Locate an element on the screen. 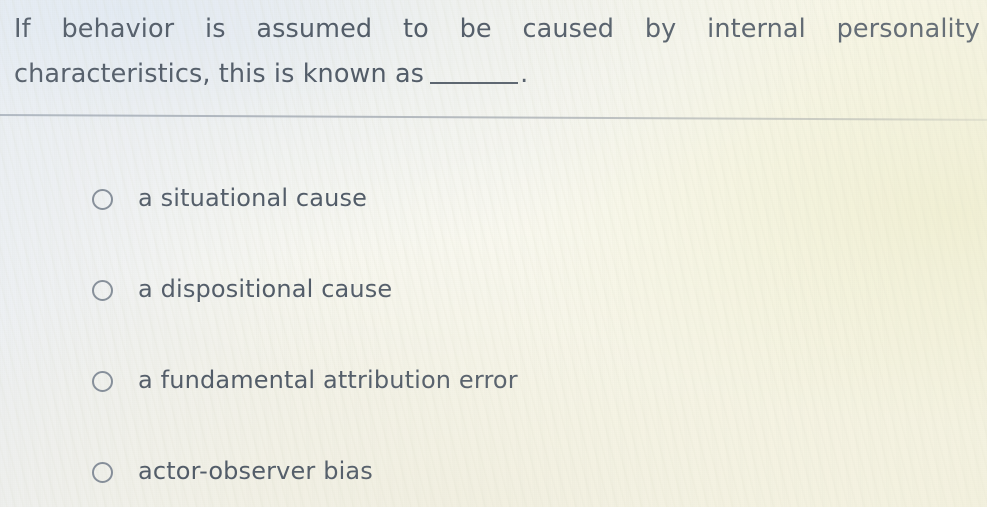  answer-option-3-label: a fundamental attribution error is located at coordinates (328, 379).